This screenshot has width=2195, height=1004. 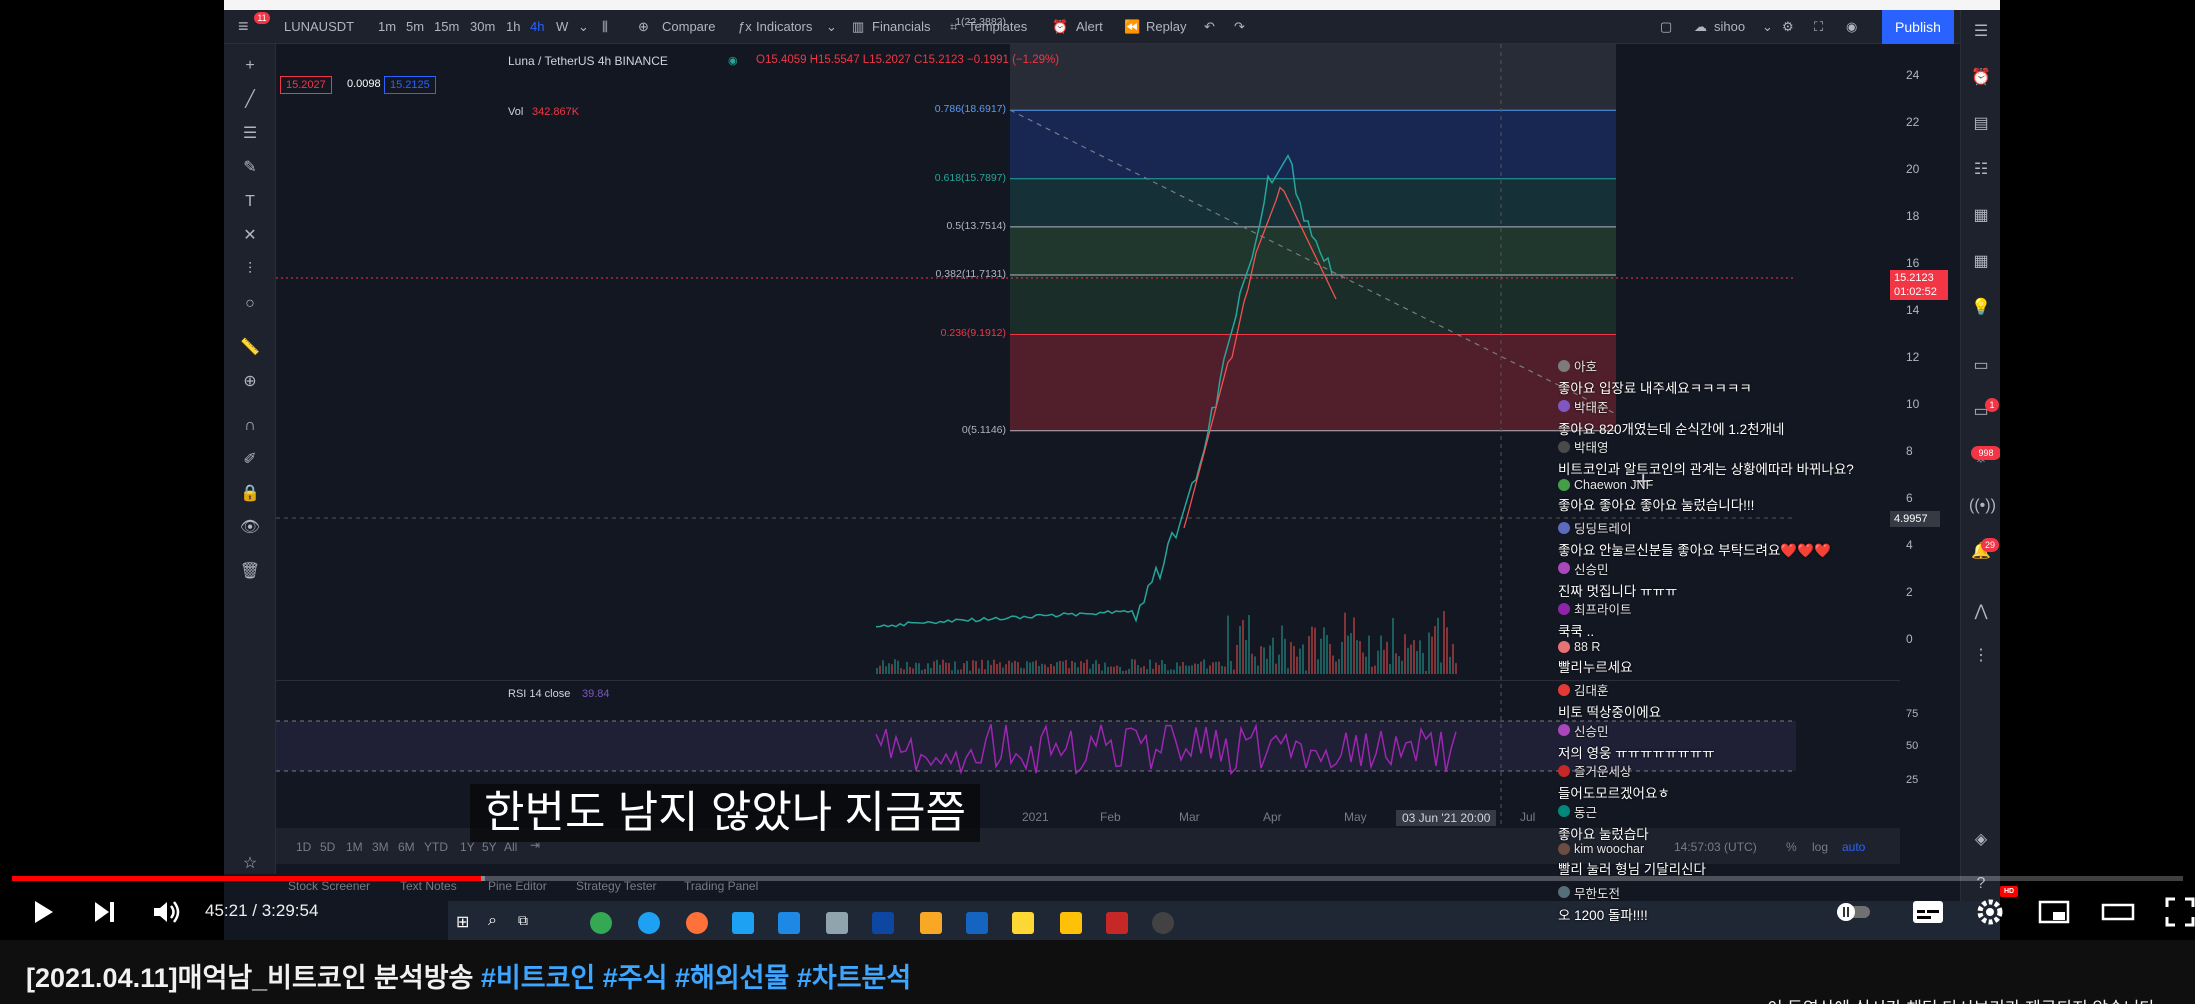 What do you see at coordinates (1981, 78) in the screenshot?
I see `alerts-icon: ⏰` at bounding box center [1981, 78].